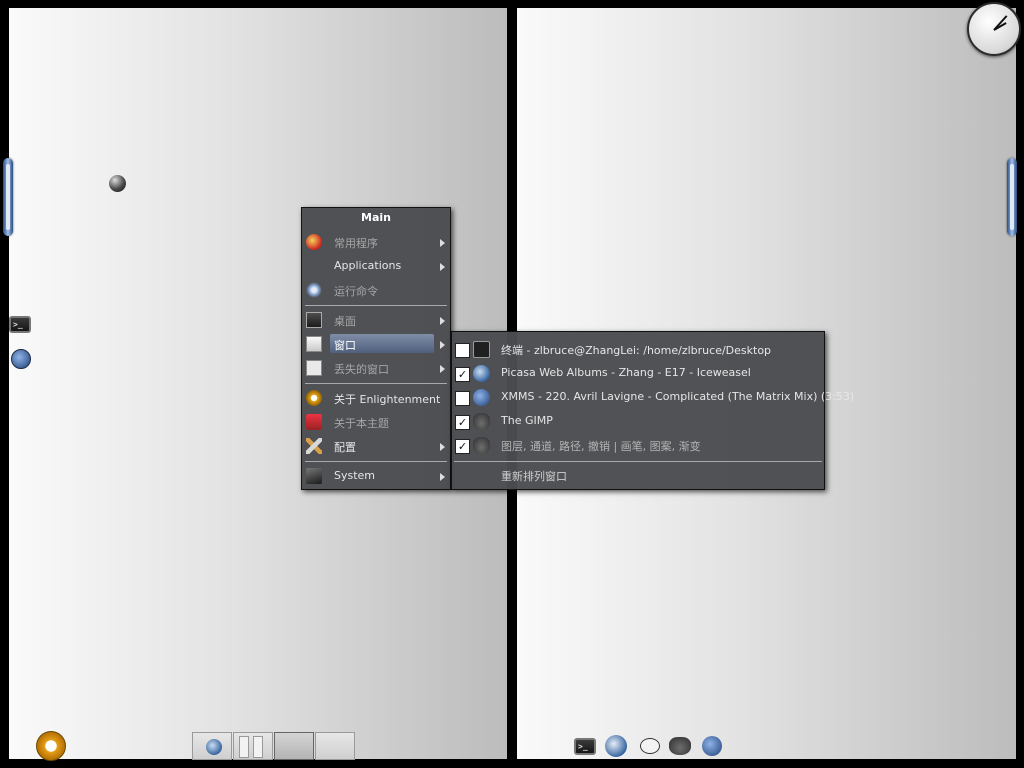 This screenshot has width=1024, height=768. What do you see at coordinates (314, 290) in the screenshot?
I see `run-command-icon` at bounding box center [314, 290].